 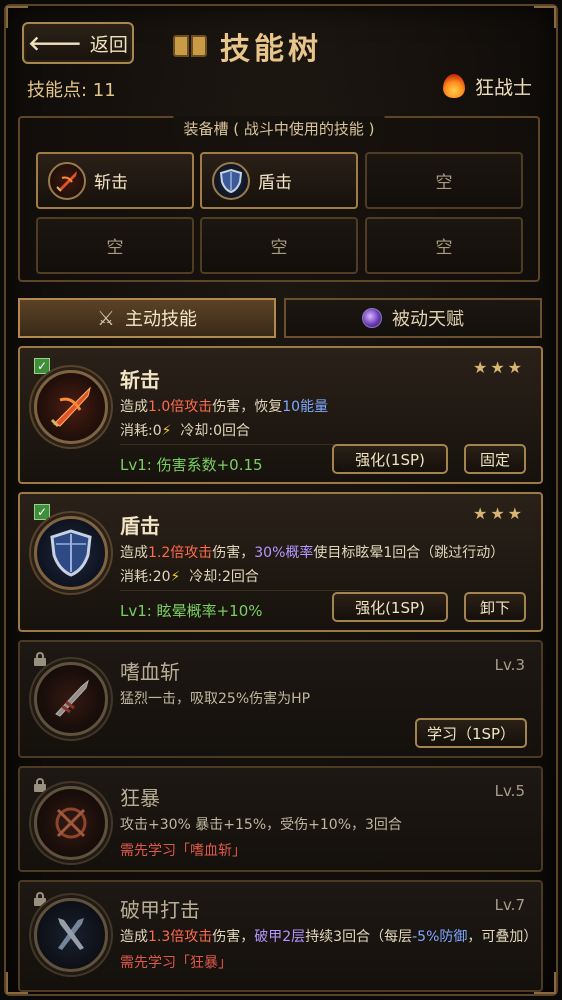 I want to click on level-requirement: Lv.5, so click(x=509, y=791).